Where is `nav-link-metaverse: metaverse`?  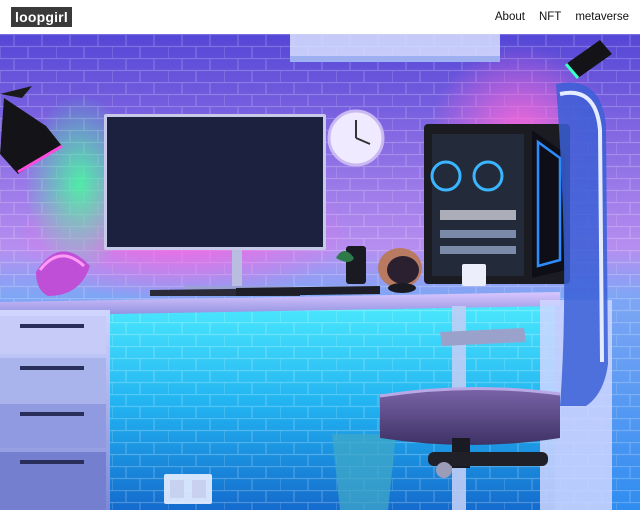
nav-link-metaverse: metaverse is located at coordinates (602, 17).